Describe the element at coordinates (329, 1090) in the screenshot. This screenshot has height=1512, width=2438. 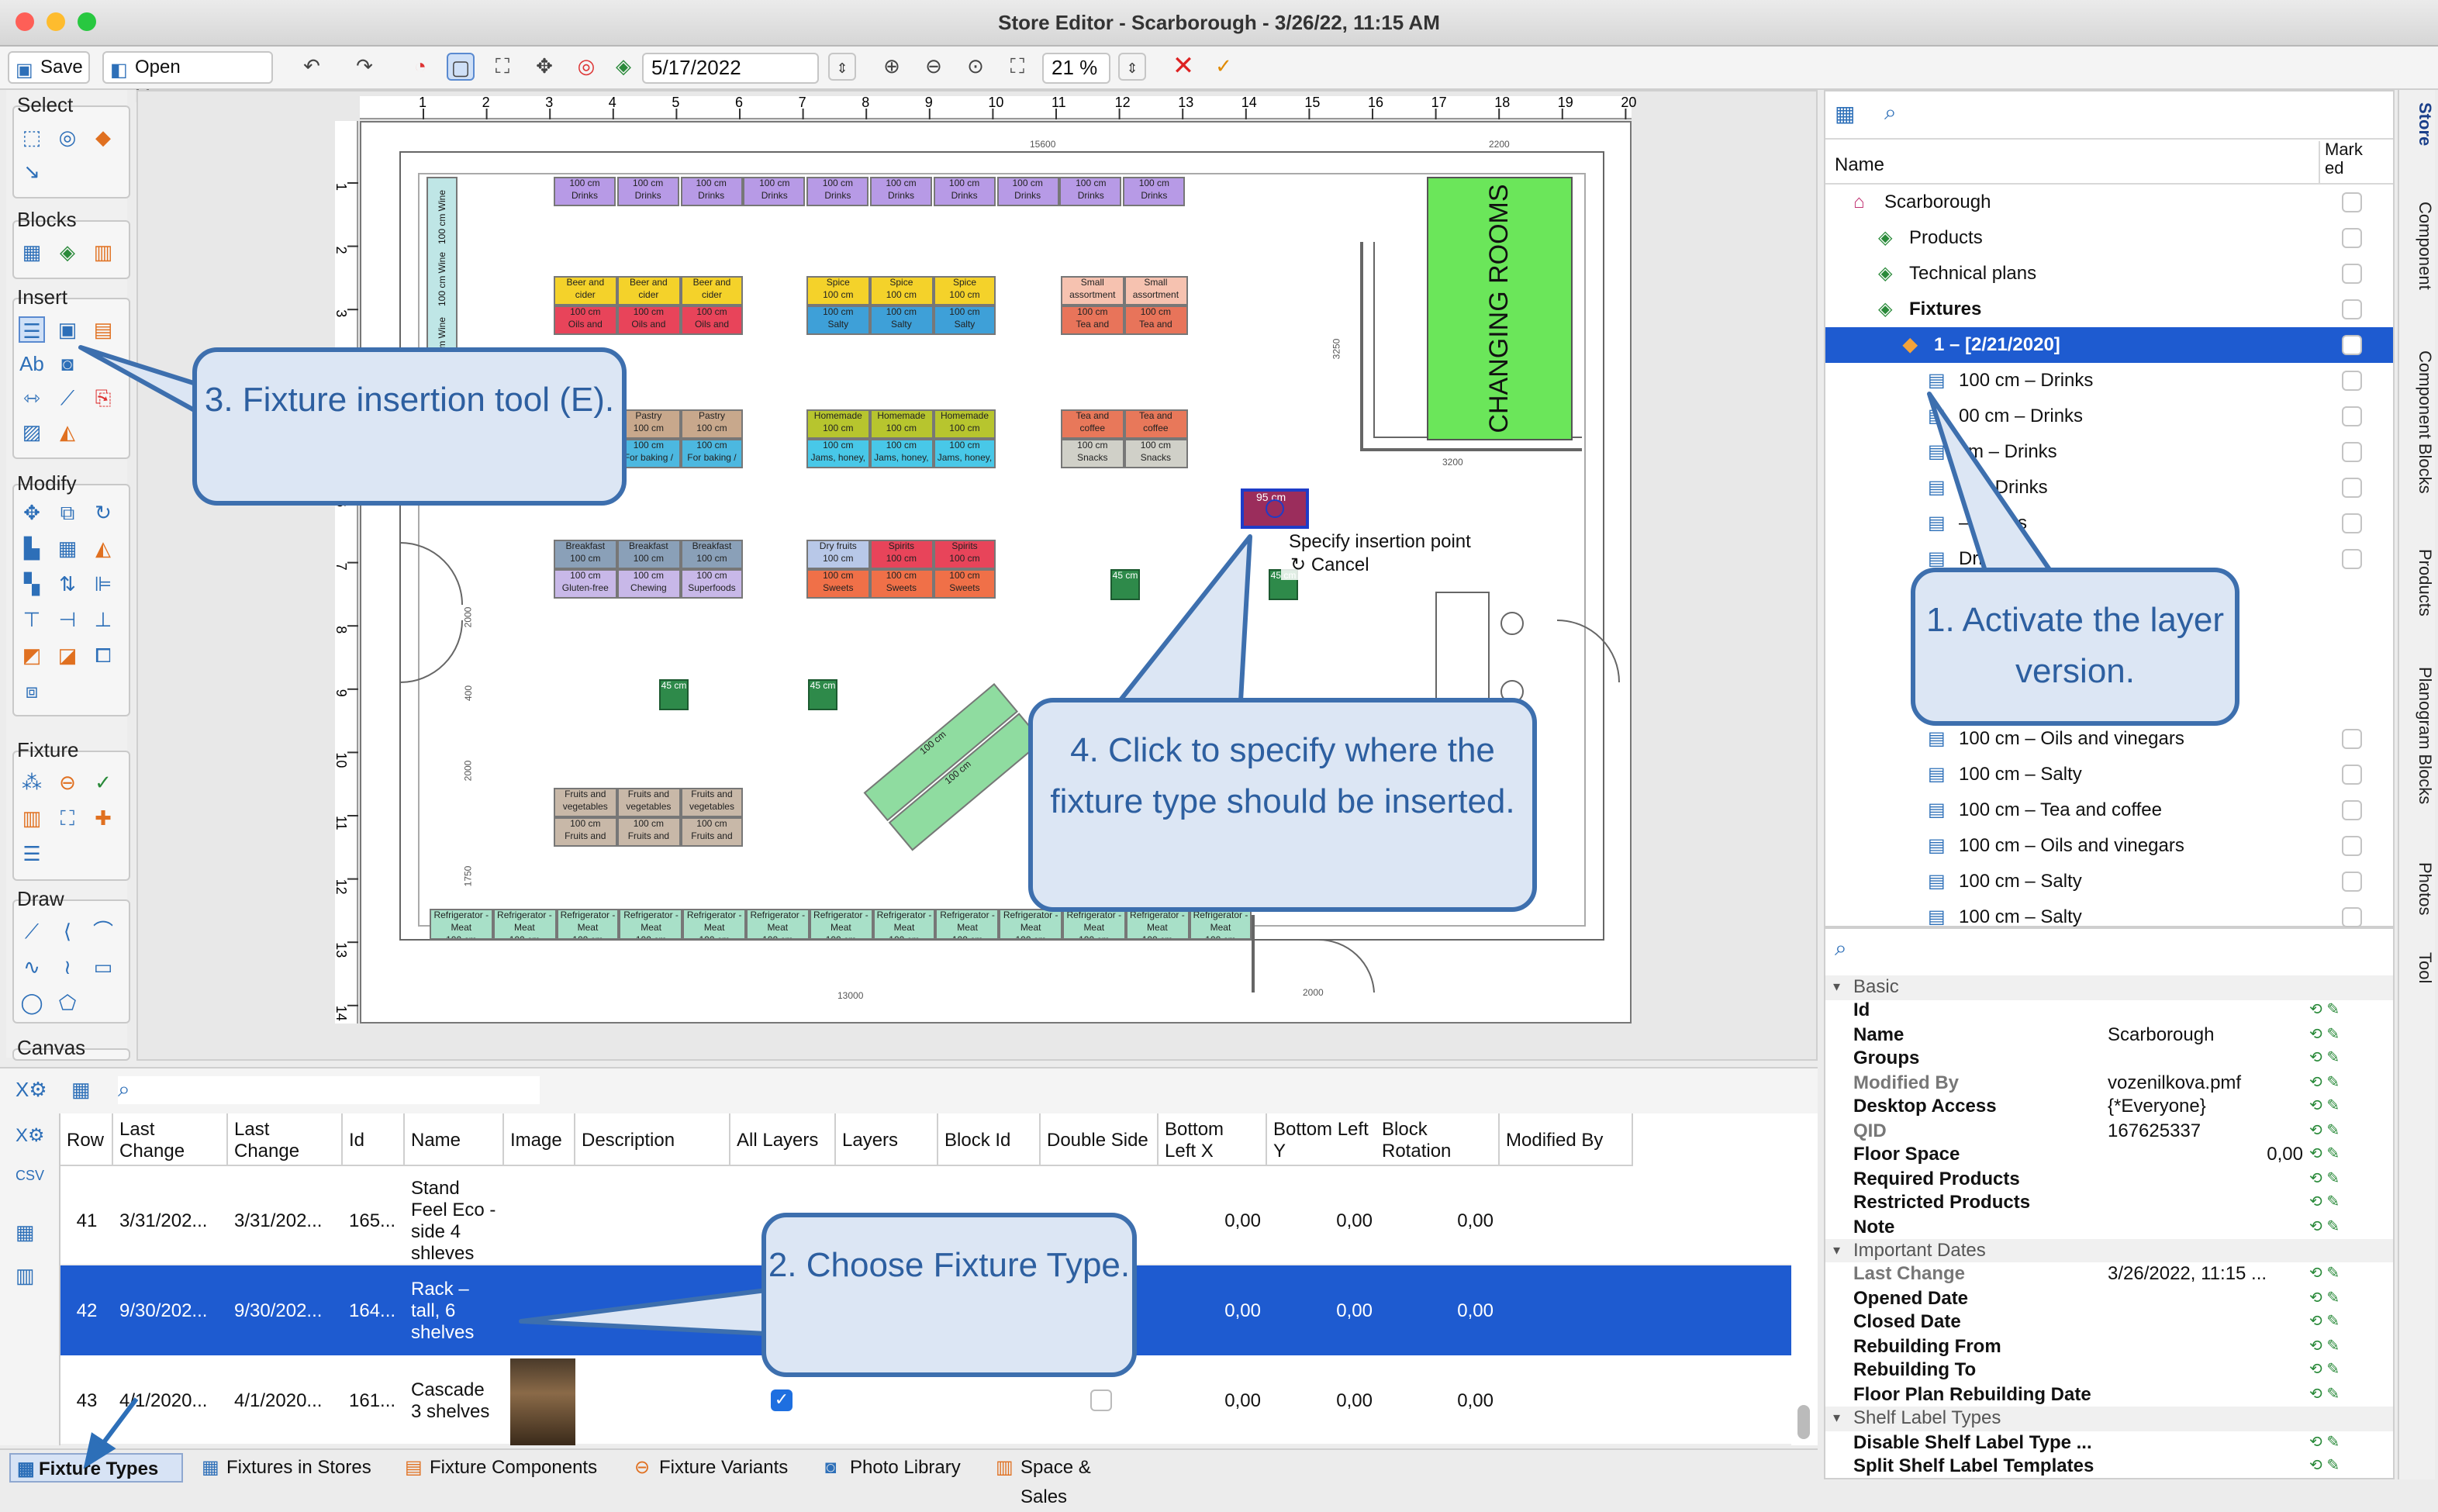
I see `table-search: ⌕` at that location.